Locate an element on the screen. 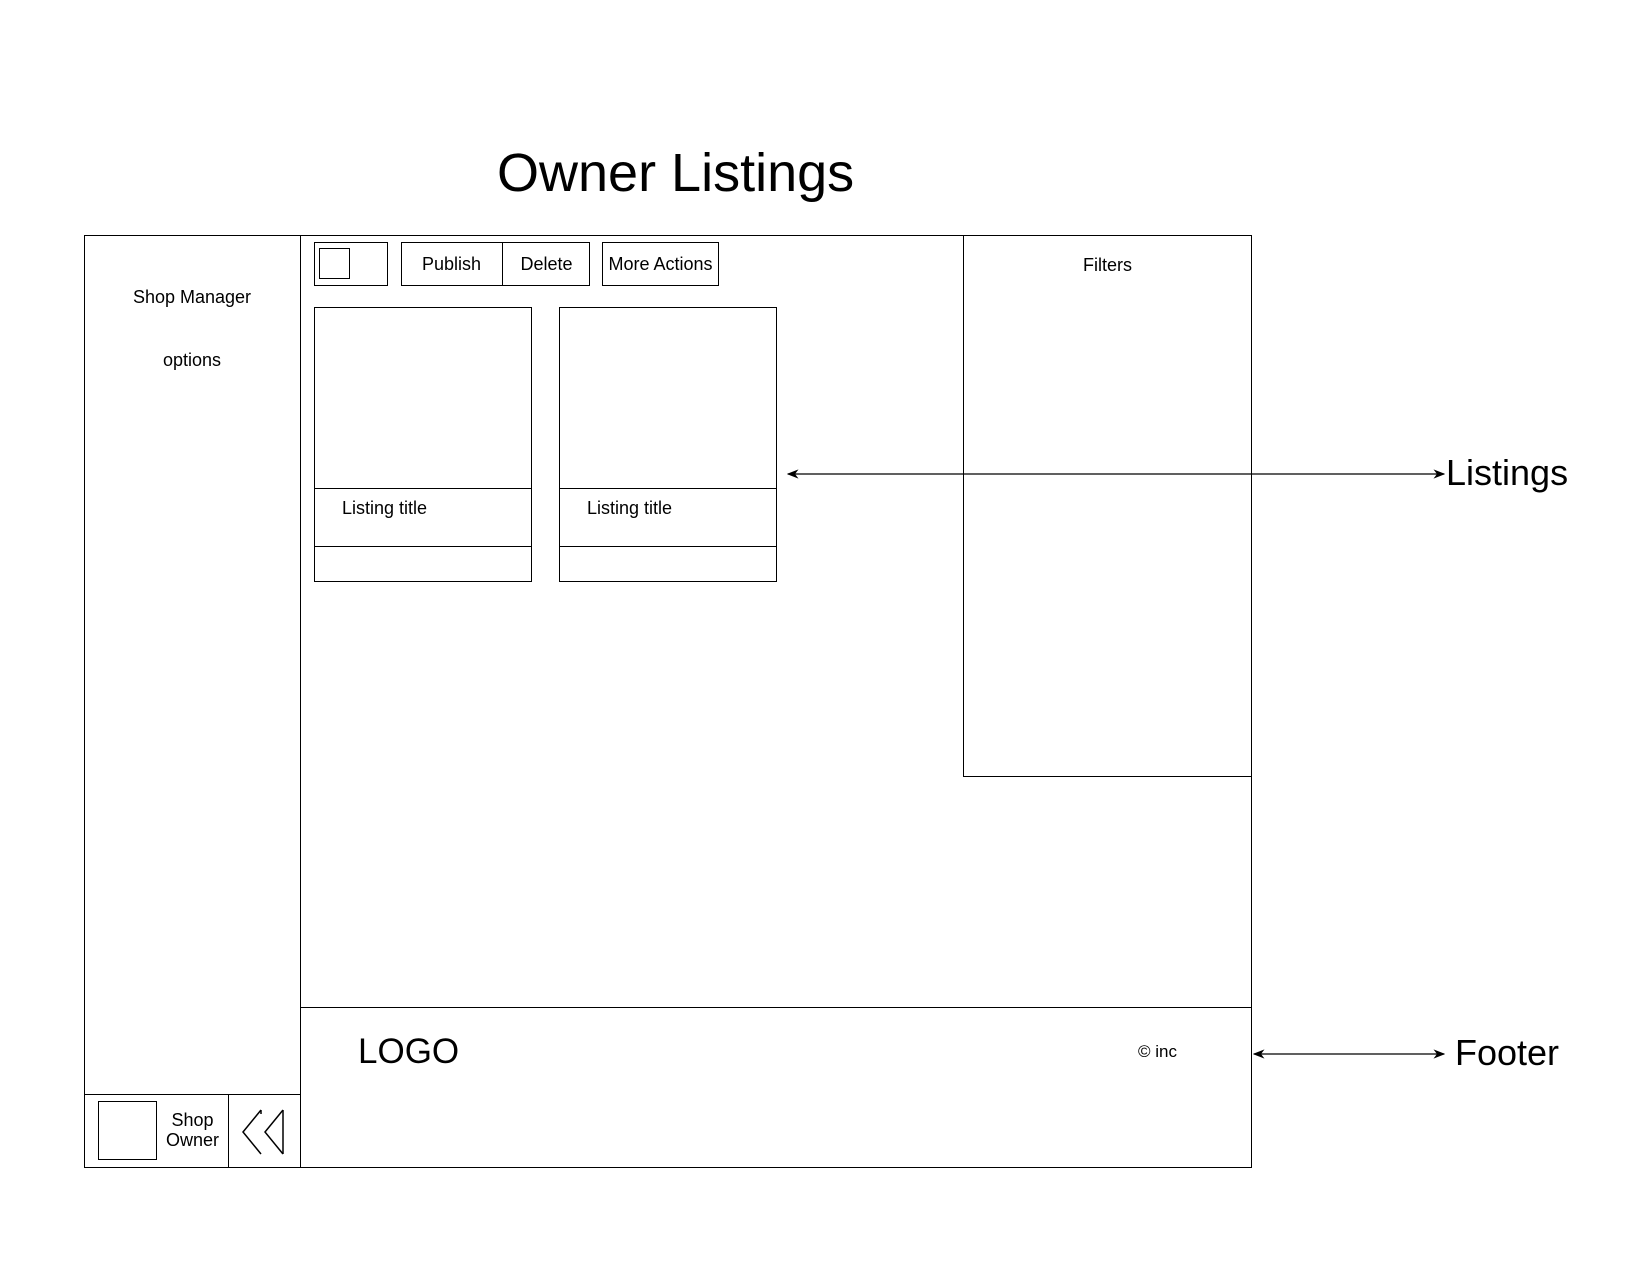 The height and width of the screenshot is (1275, 1650). publish-button: Publish is located at coordinates (451, 264).